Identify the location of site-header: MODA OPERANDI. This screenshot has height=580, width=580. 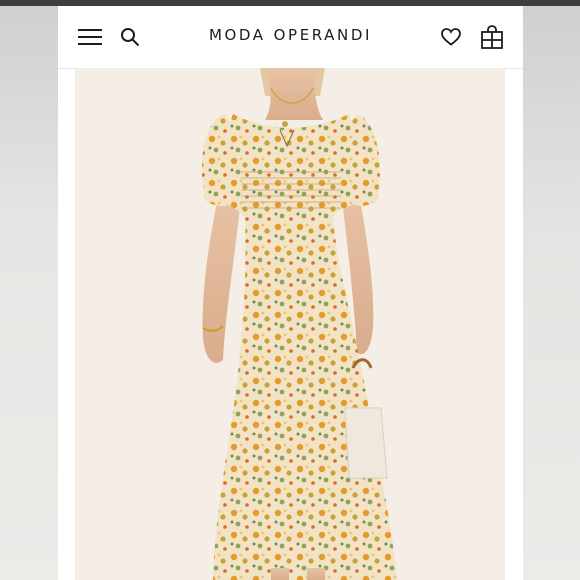
(290, 37).